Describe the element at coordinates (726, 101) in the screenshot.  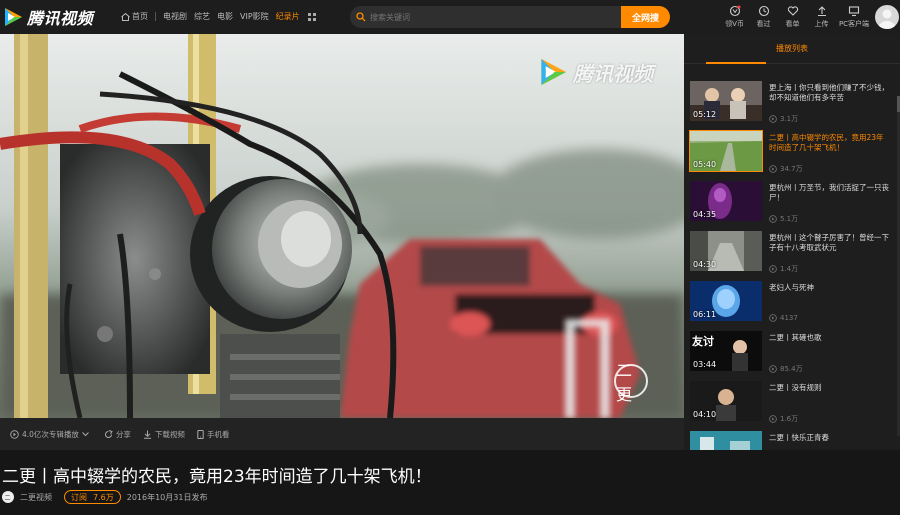
I see `playlist-thumbnail: 05:12` at that location.